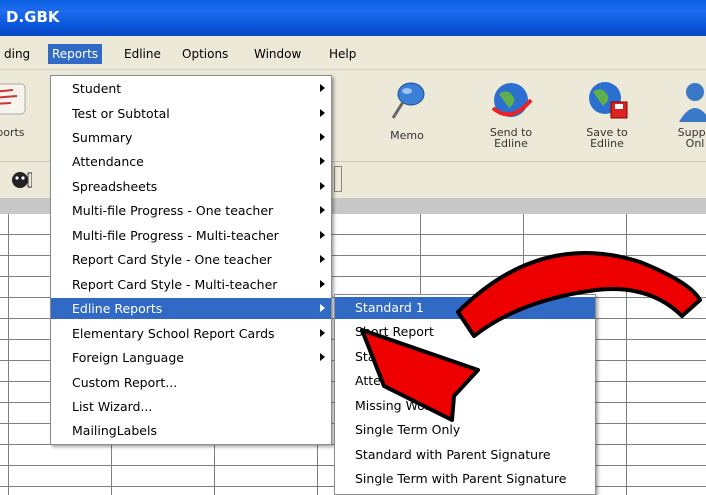 This screenshot has height=495, width=706. What do you see at coordinates (142, 54) in the screenshot?
I see `menu-edline: Edline` at bounding box center [142, 54].